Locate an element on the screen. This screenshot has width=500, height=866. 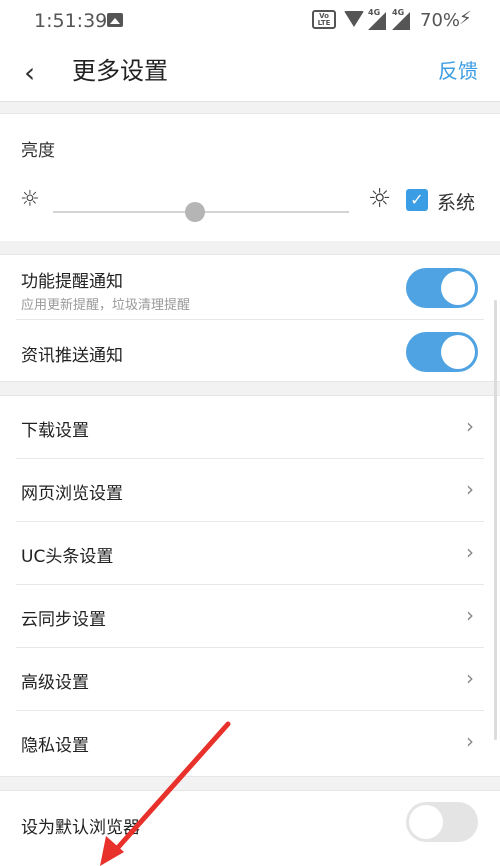
feature-notification-toggle is located at coordinates (442, 288).